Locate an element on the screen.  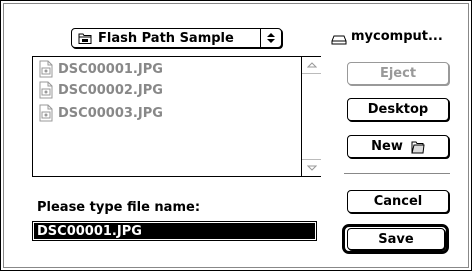
new-folder-icon is located at coordinates (418, 147).